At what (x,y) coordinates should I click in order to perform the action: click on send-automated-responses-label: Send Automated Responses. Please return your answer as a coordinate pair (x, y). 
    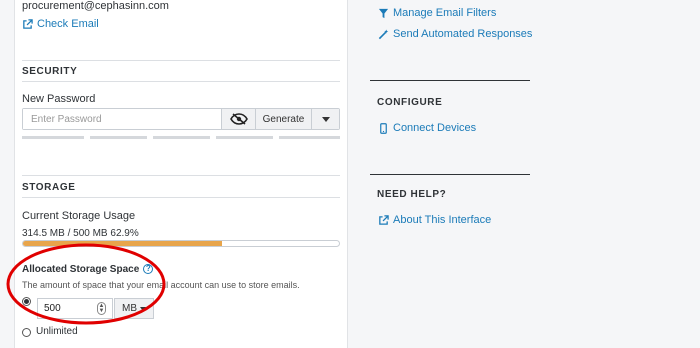
    Looking at the image, I should click on (463, 34).